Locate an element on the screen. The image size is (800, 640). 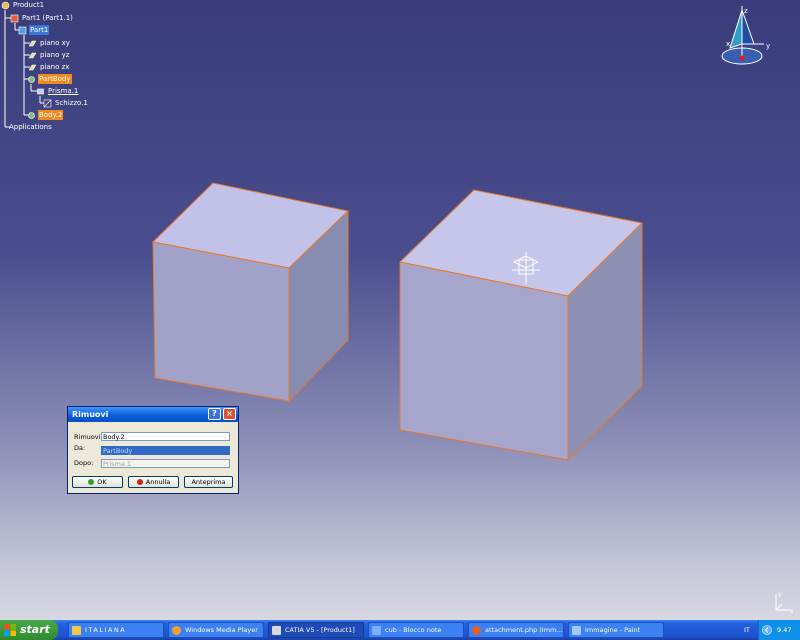
system-tray: 9.47 is located at coordinates (779, 630).